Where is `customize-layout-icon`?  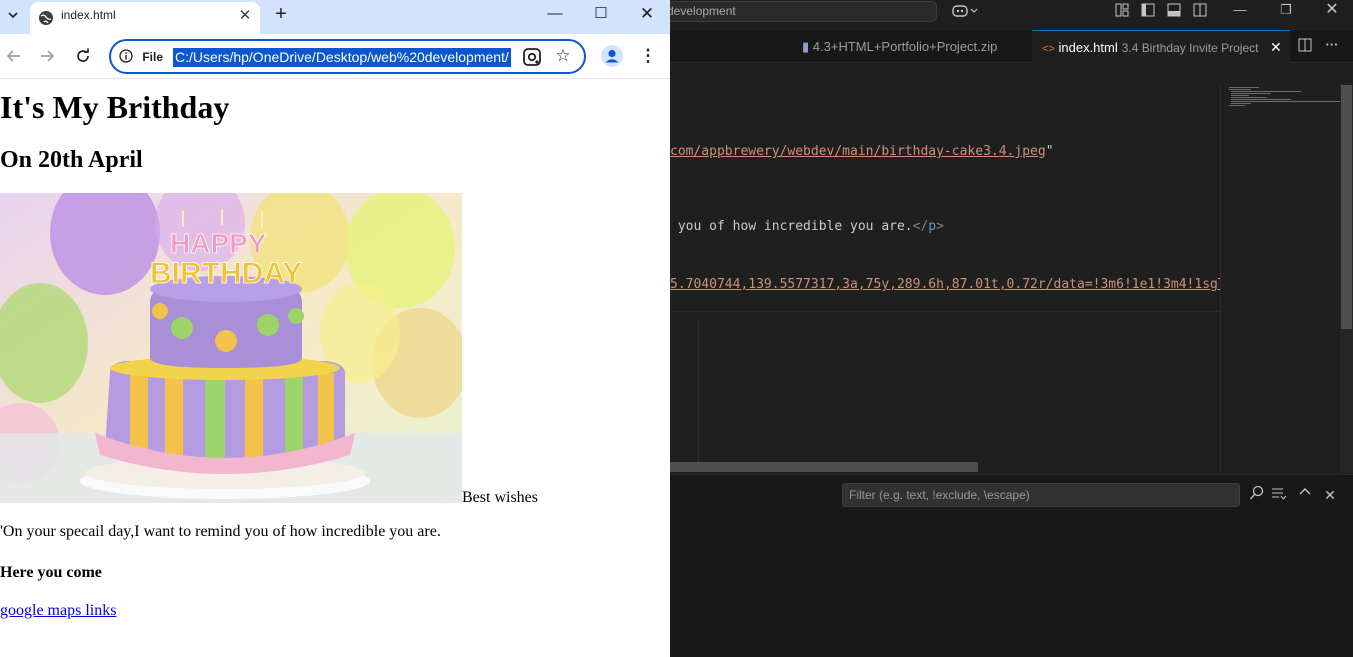 customize-layout-icon is located at coordinates (1122, 11).